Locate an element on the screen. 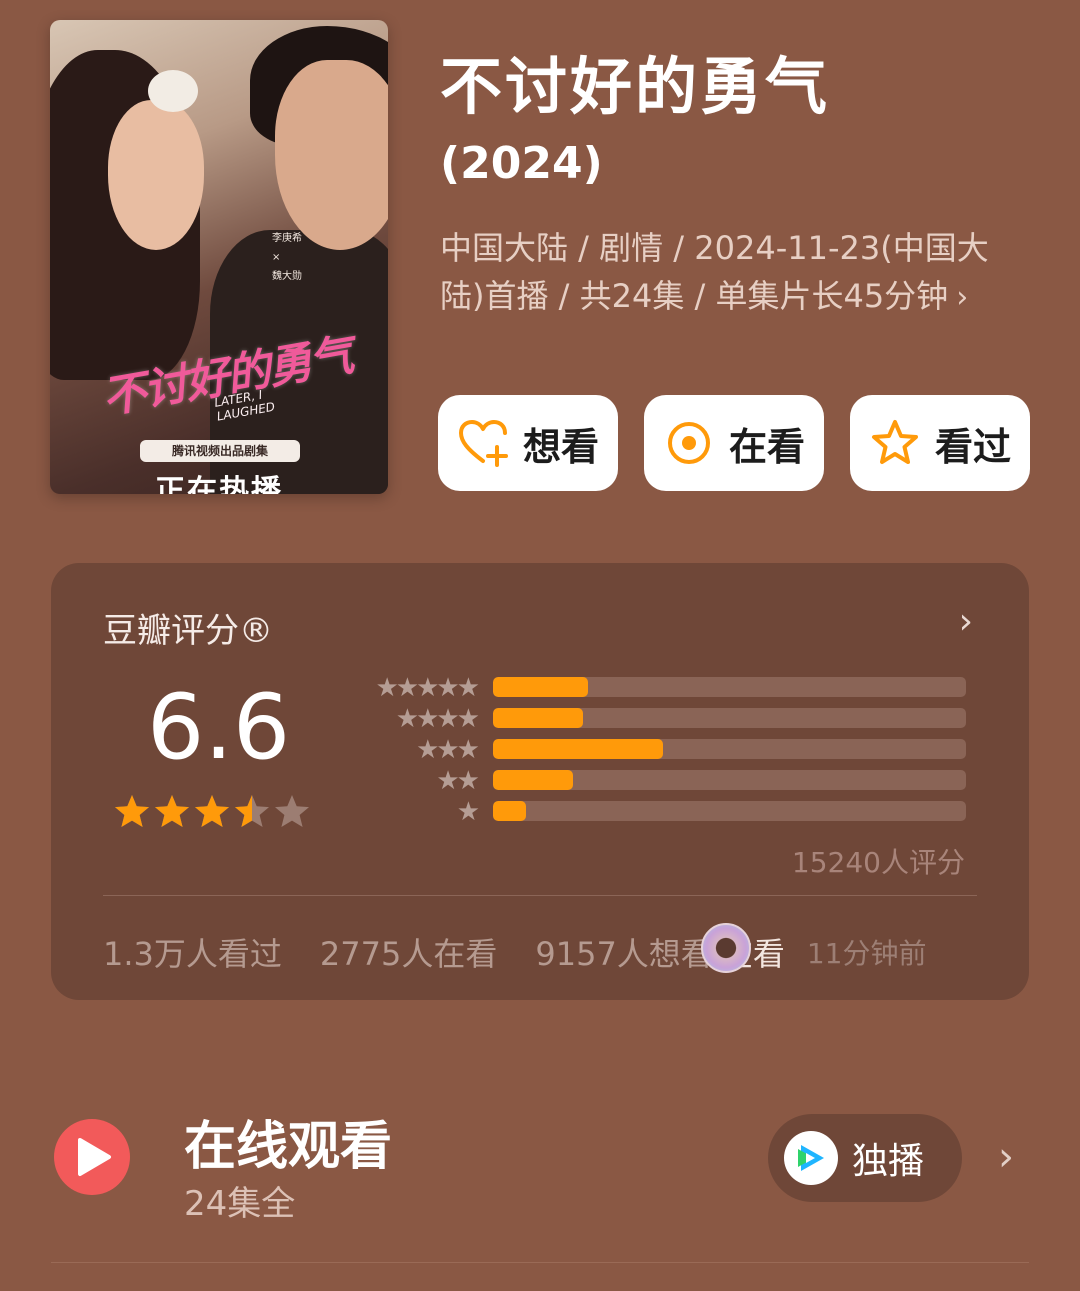  rating-stars is located at coordinates (212, 812).